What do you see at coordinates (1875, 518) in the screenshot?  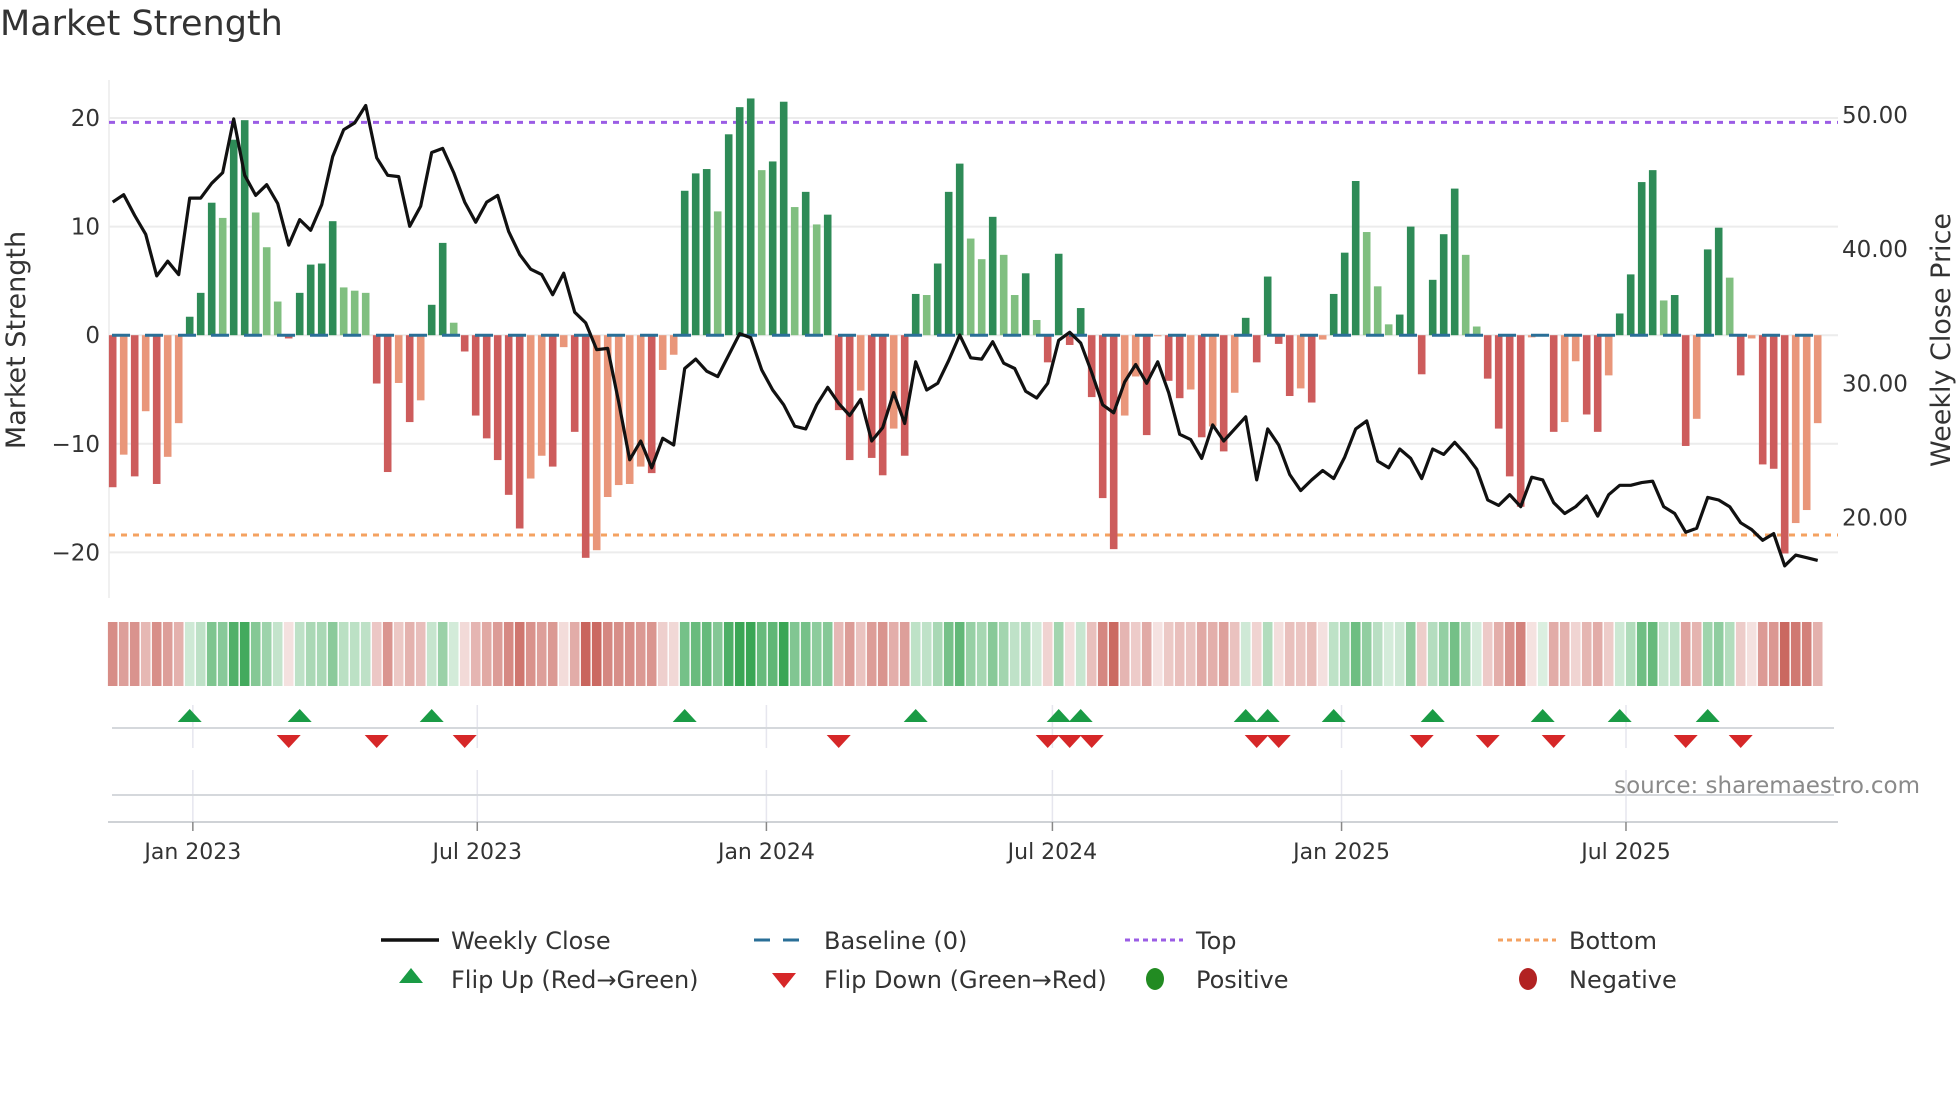 I see `y2-tick-label: 20.00` at bounding box center [1875, 518].